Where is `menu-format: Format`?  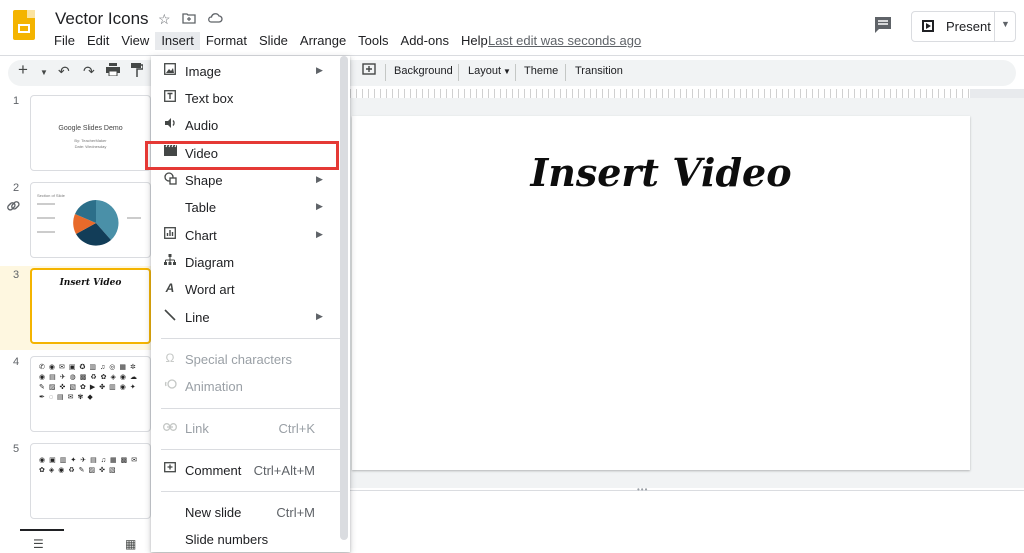 menu-format: Format is located at coordinates (226, 41).